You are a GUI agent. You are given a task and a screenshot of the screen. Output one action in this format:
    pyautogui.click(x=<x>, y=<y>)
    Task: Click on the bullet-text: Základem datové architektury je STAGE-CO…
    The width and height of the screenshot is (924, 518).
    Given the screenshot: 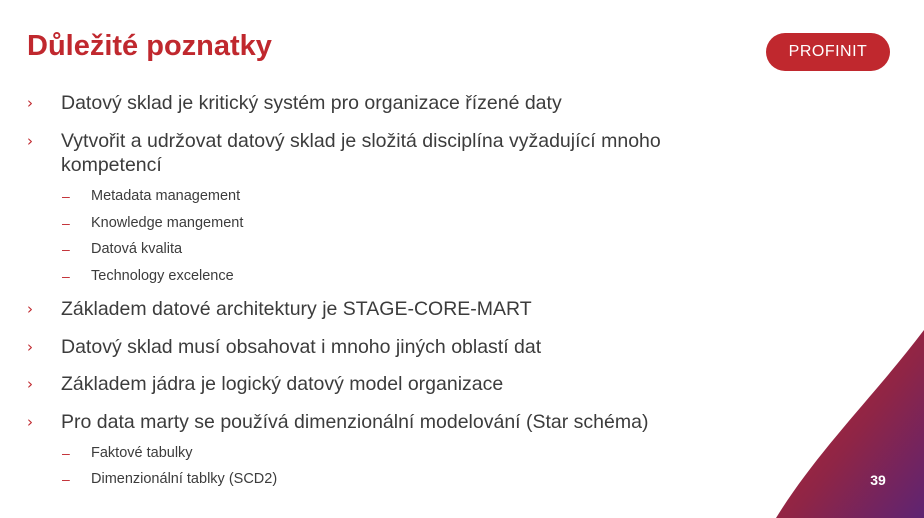 What is the action you would take?
    pyautogui.click(x=296, y=309)
    